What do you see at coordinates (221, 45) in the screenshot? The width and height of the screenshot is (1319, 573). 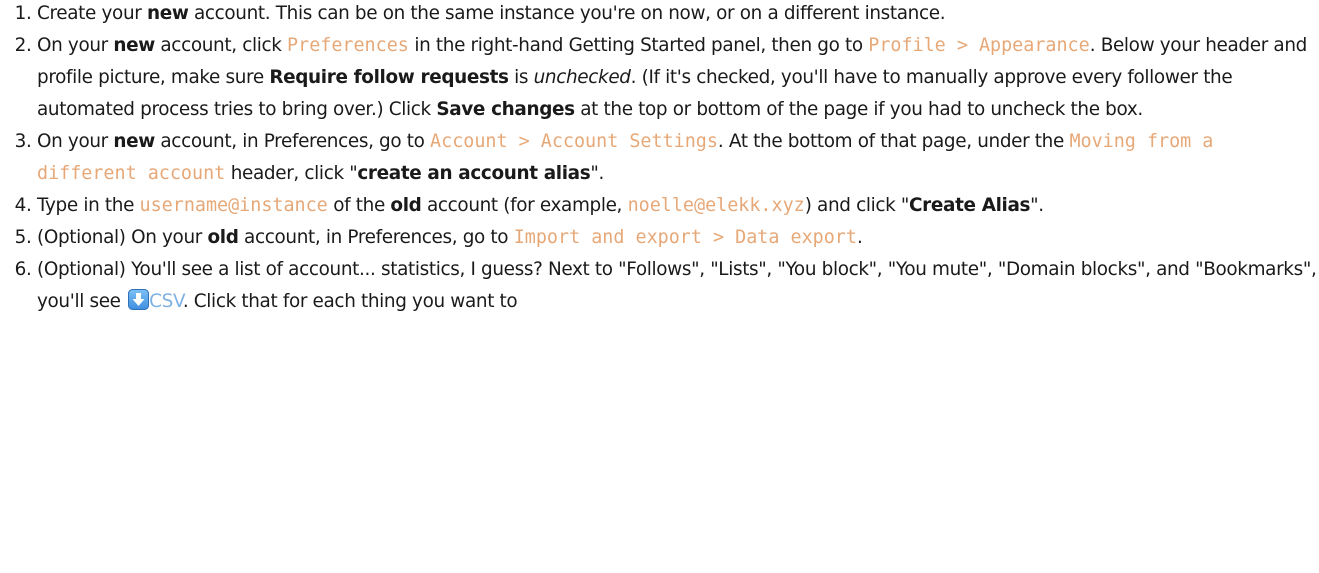 I see `step-text: account, click` at bounding box center [221, 45].